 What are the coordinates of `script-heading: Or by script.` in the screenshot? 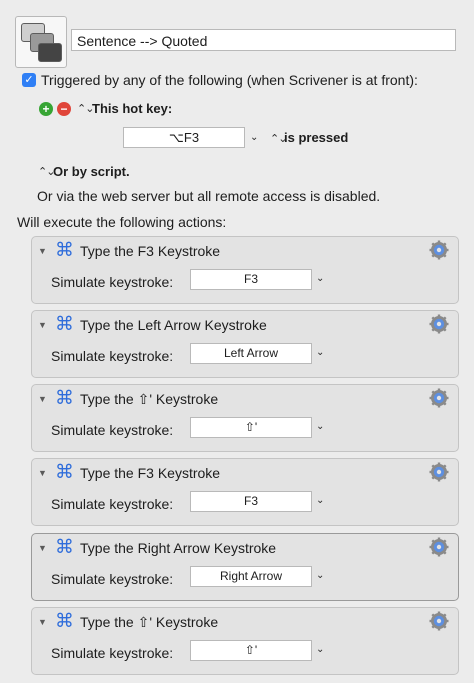 It's located at (91, 171).